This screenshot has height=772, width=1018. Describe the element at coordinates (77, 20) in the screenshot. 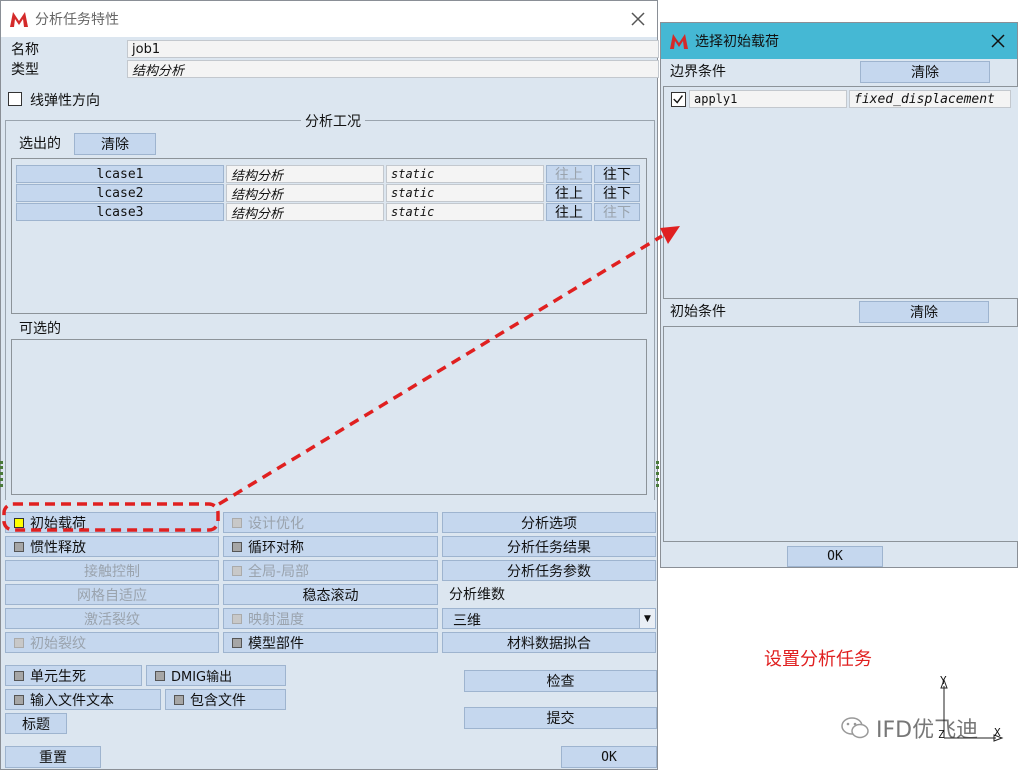

I see `job-dialog-title: 分析任务特性` at that location.